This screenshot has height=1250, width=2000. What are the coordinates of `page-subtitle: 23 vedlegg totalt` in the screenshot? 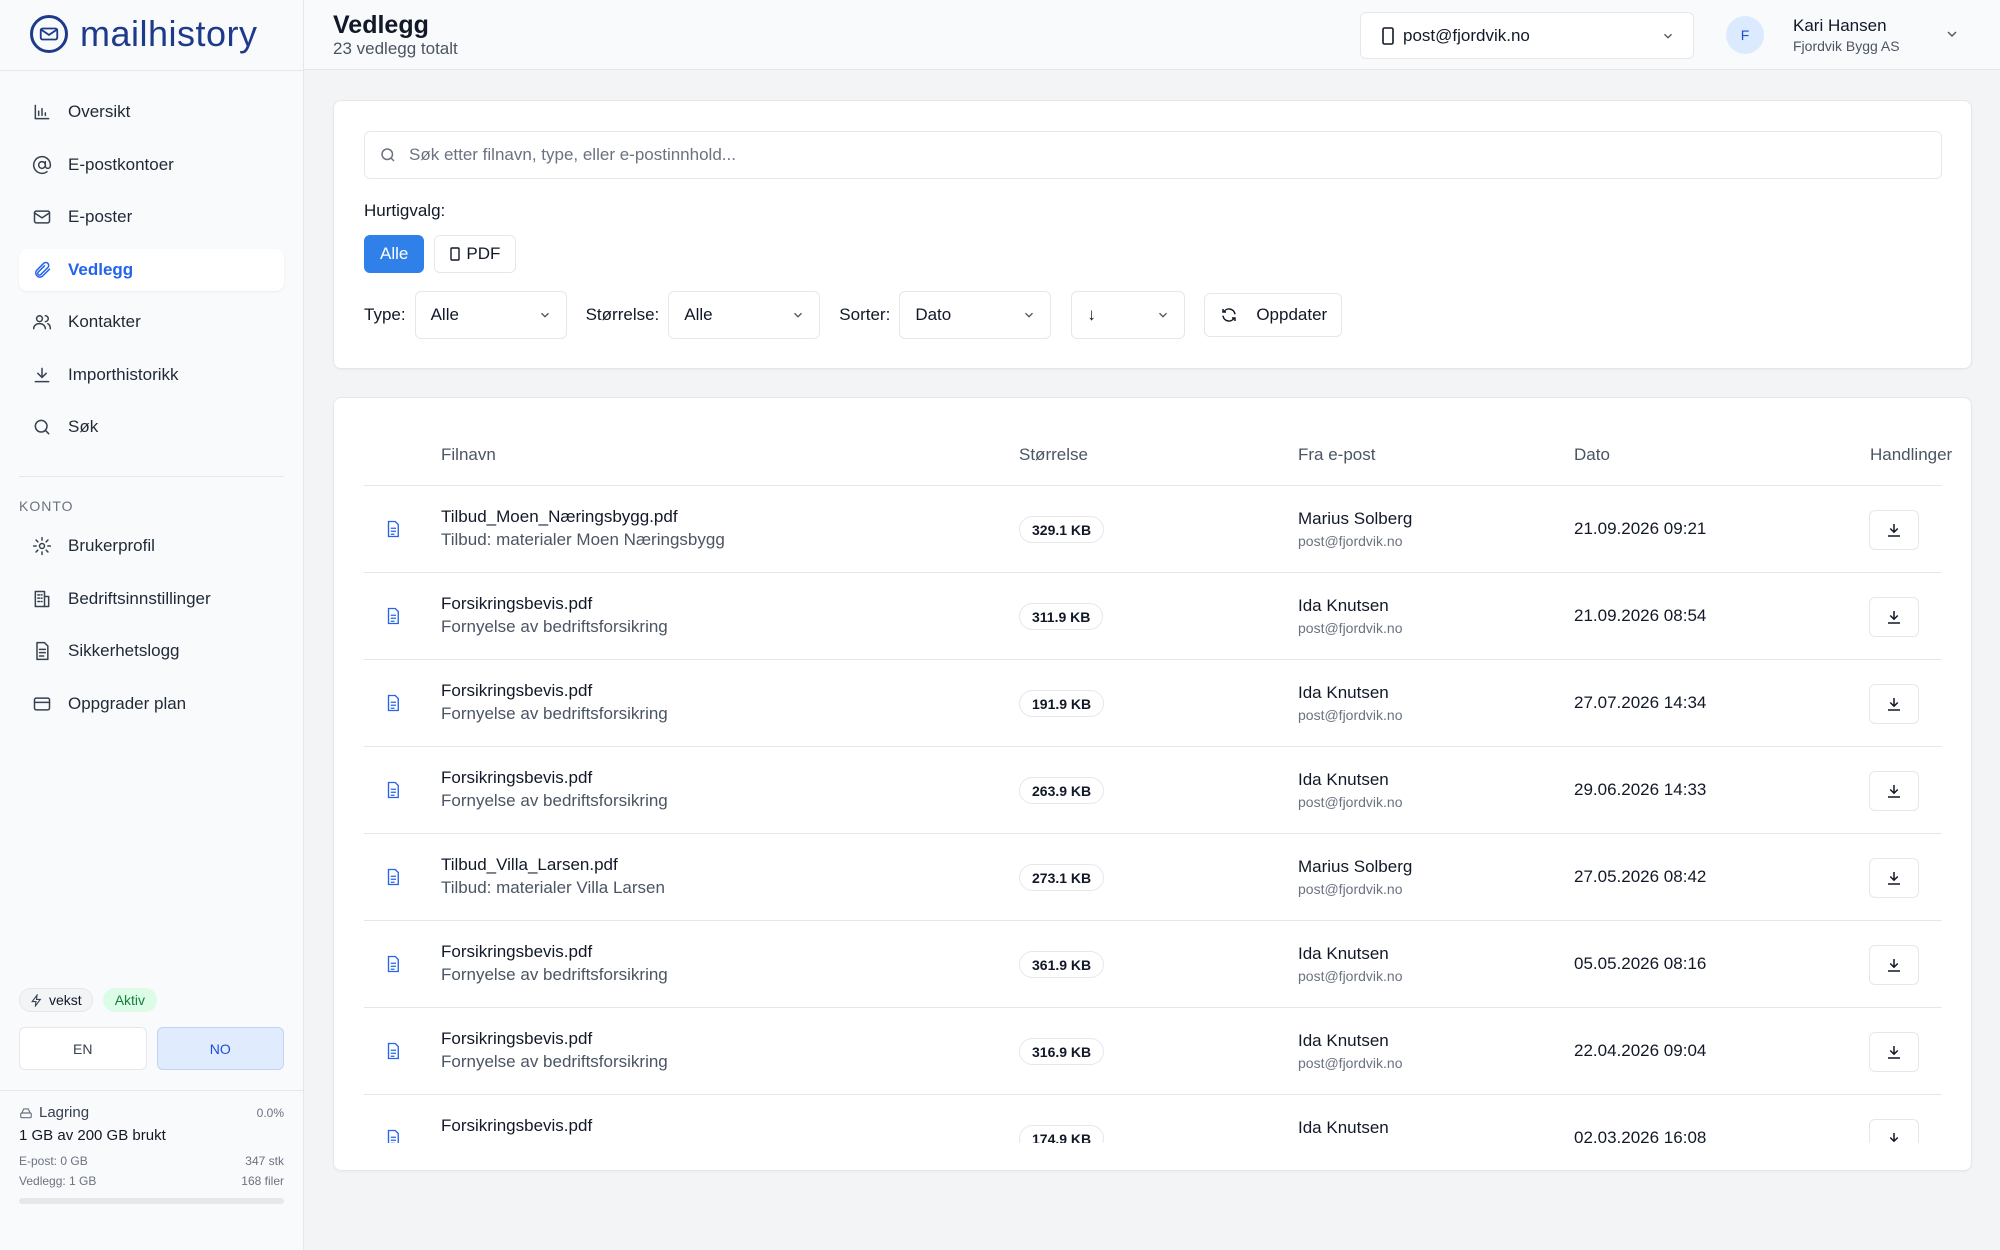 It's located at (395, 48).